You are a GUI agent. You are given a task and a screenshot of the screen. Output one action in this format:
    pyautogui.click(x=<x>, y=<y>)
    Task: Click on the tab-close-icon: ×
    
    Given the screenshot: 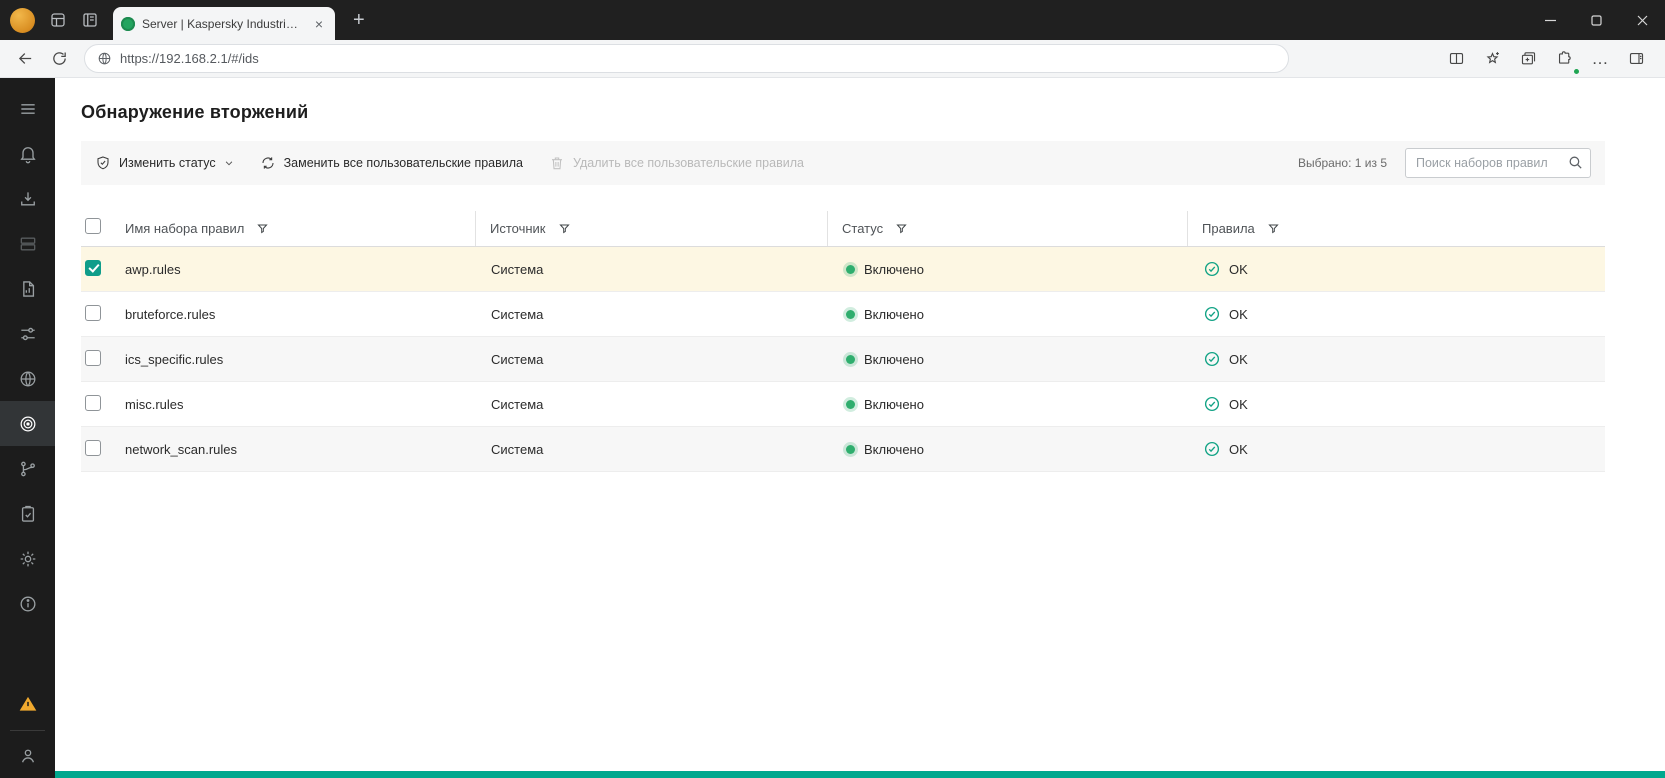 What is the action you would take?
    pyautogui.click(x=319, y=24)
    